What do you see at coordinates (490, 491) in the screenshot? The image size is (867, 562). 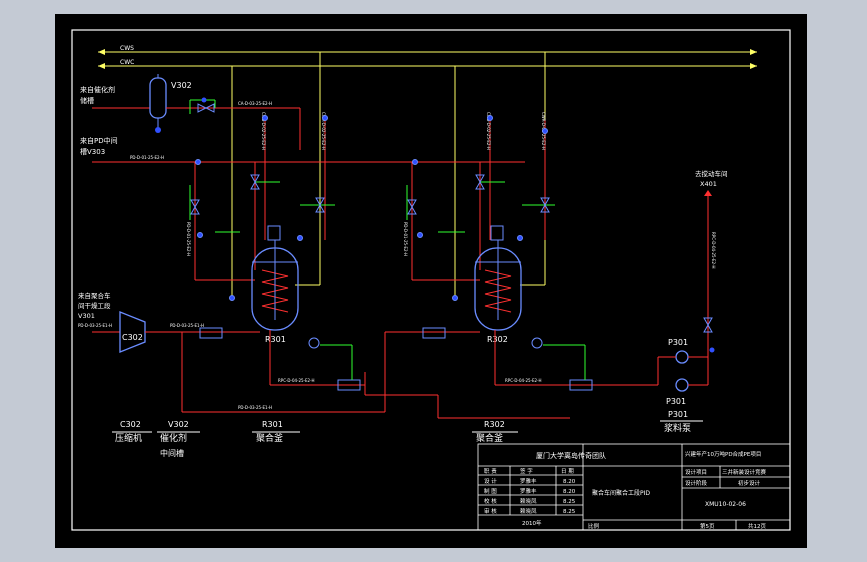 I see `tb-row2-role: 制 图` at bounding box center [490, 491].